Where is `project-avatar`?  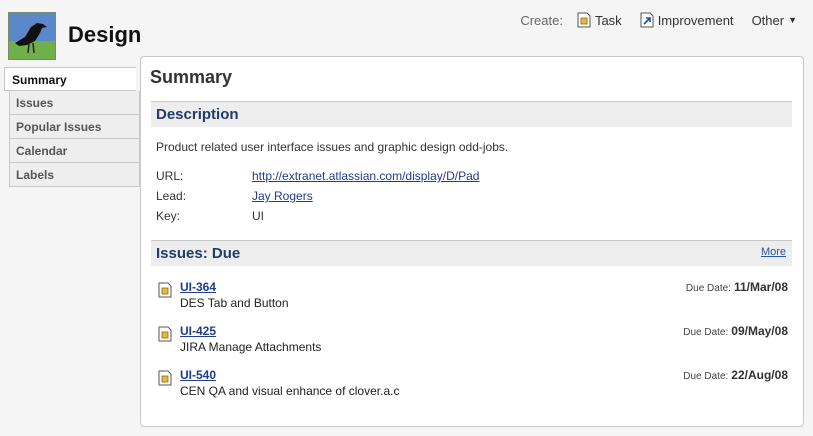
project-avatar is located at coordinates (32, 36).